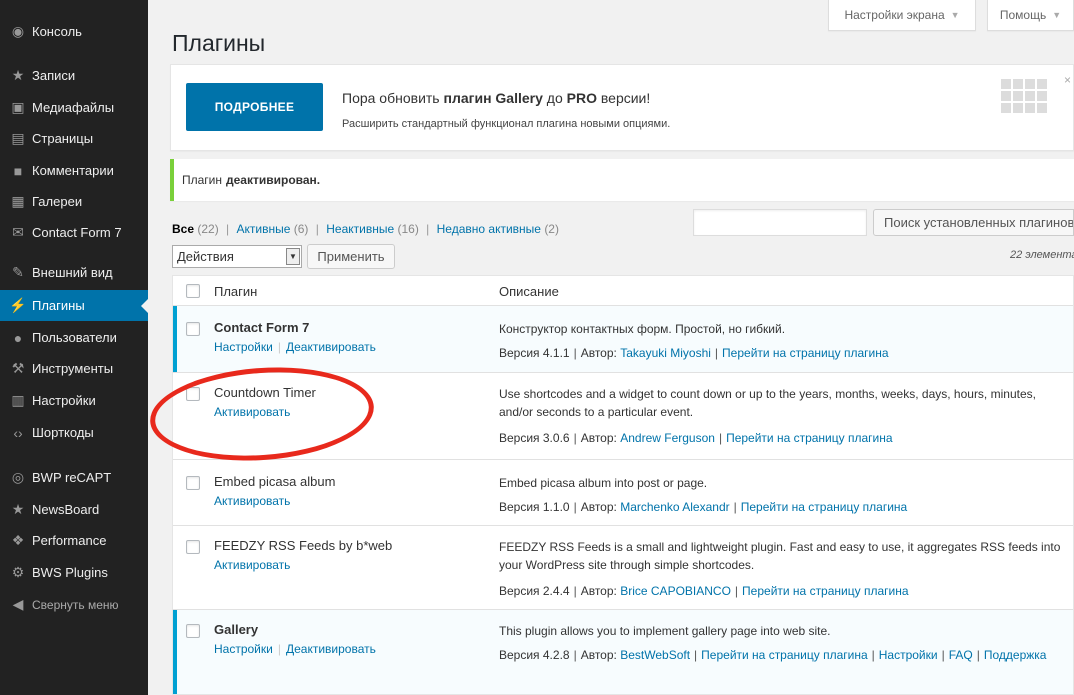 The width and height of the screenshot is (1074, 695). I want to click on filter-inactive: Неактивные, so click(360, 229).